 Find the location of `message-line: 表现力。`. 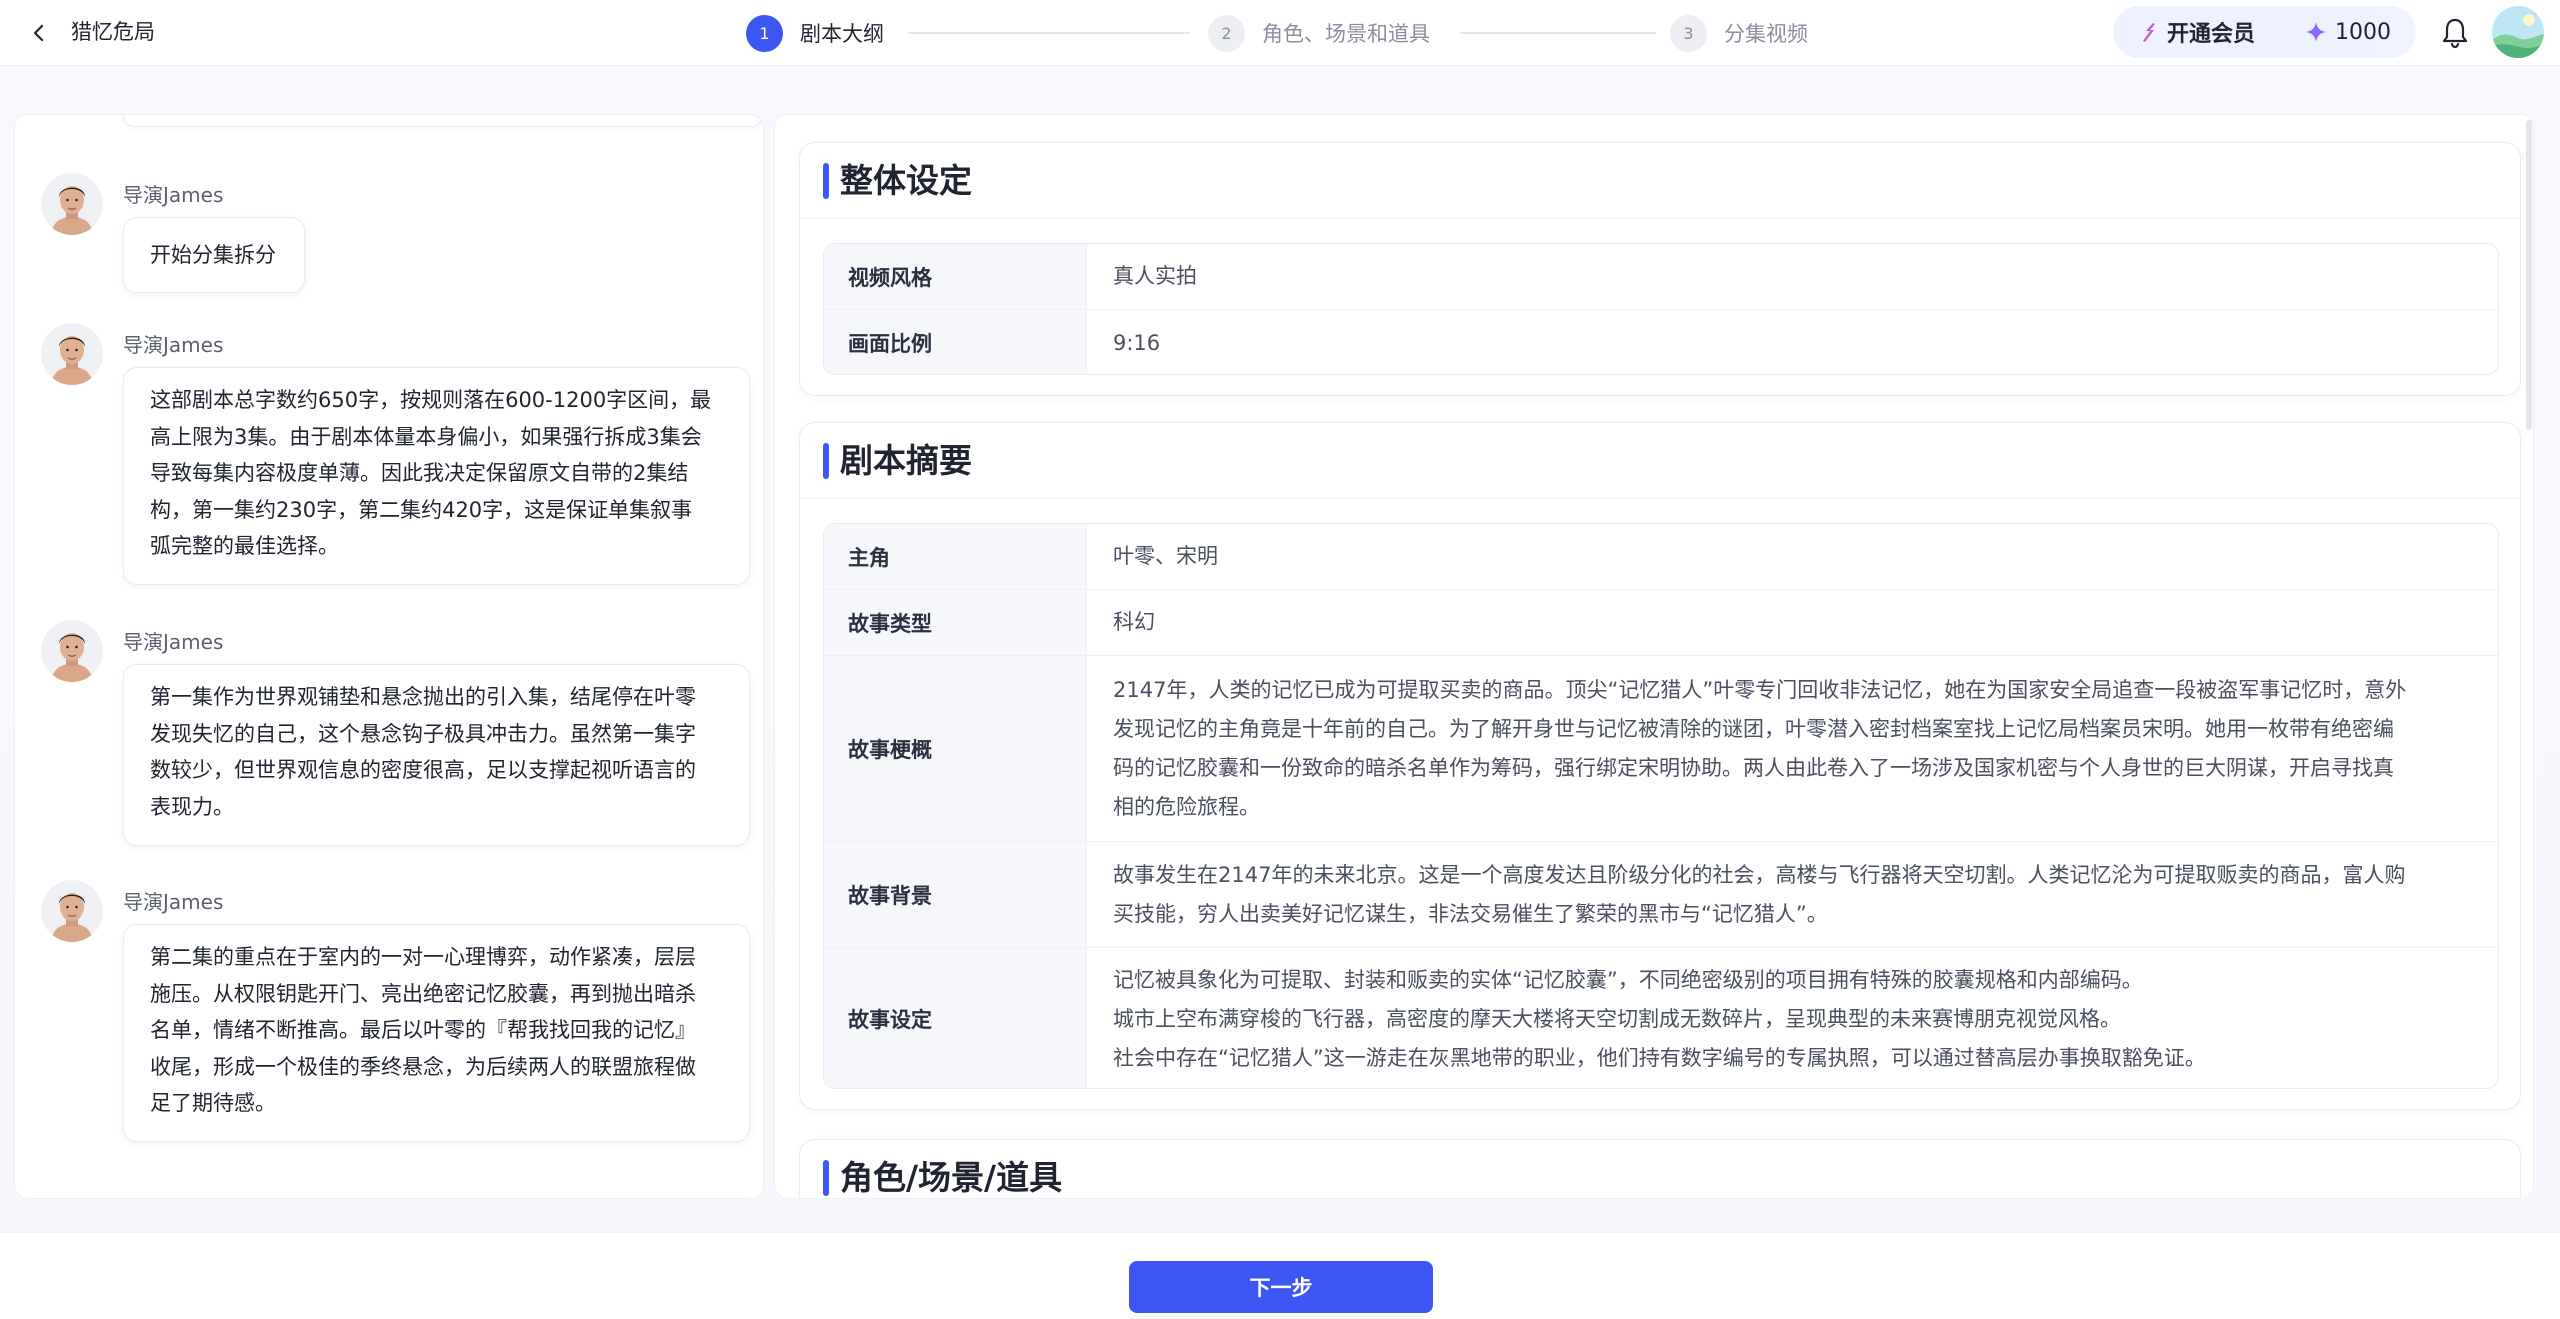

message-line: 表现力。 is located at coordinates (192, 806).